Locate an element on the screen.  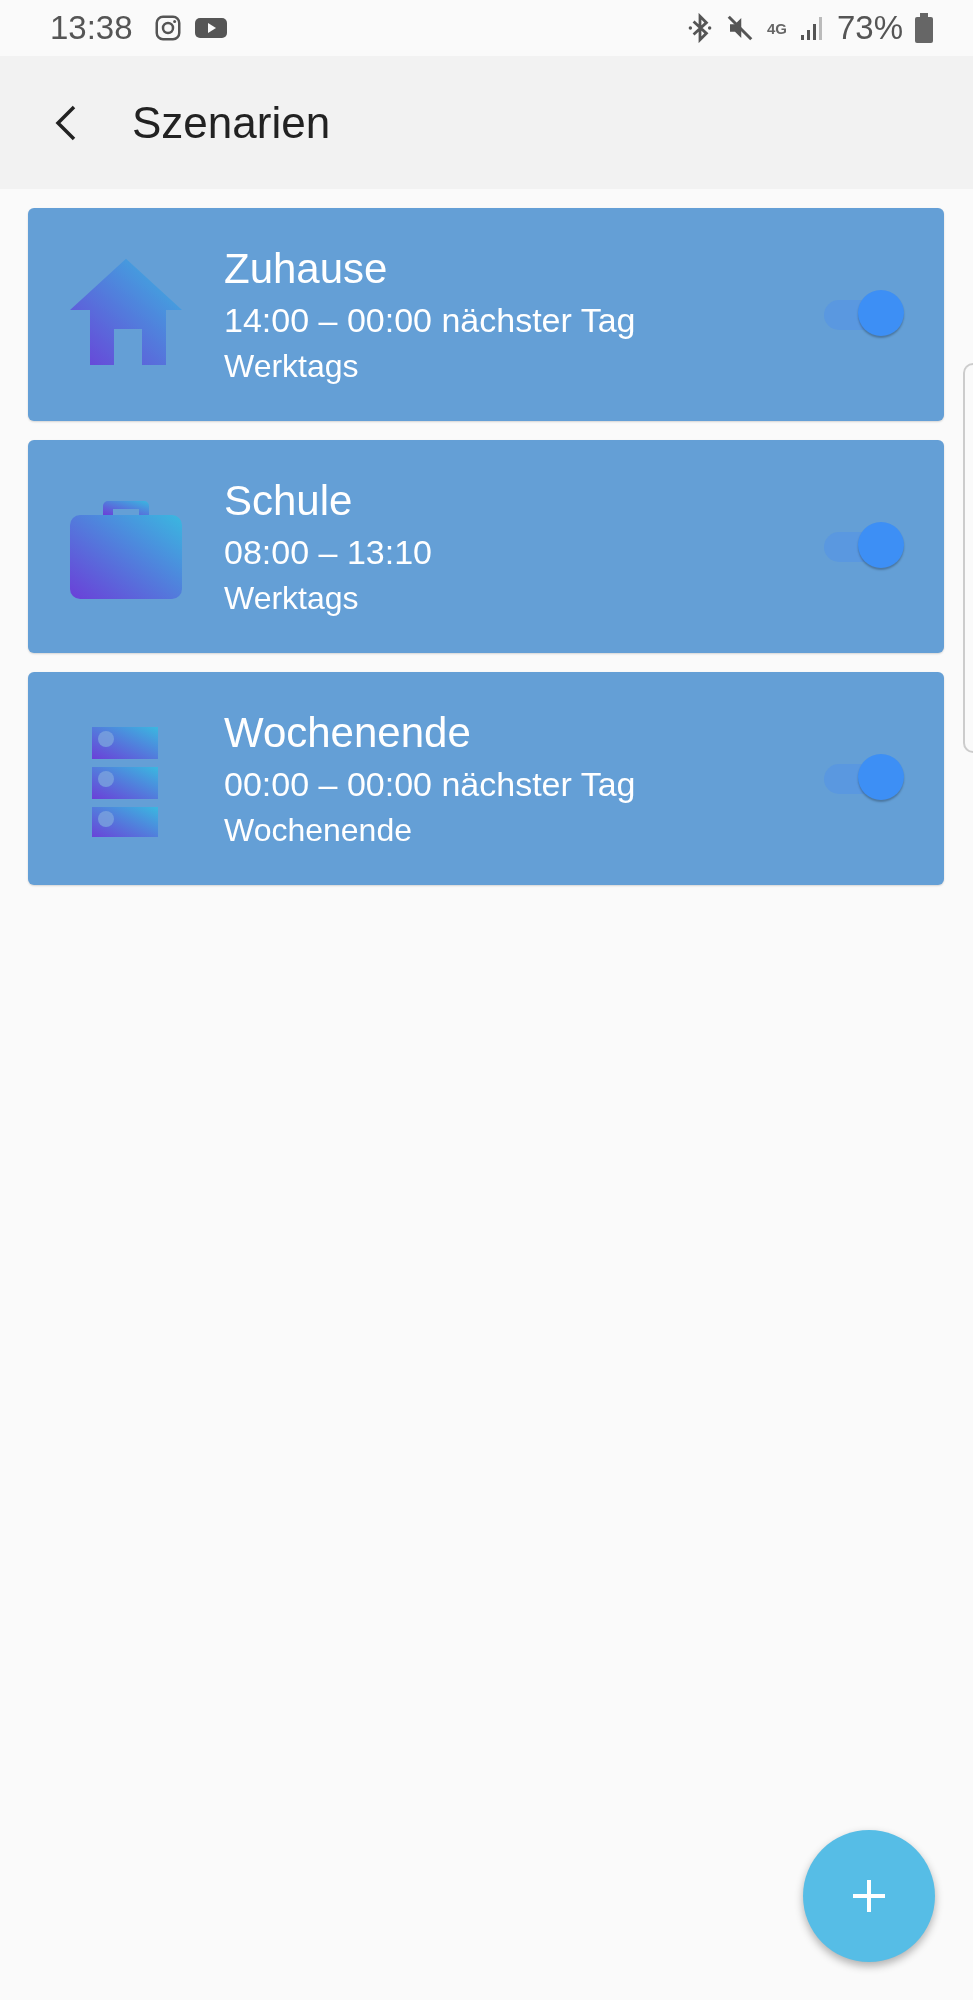
time-range: 00:00 – 00:00 nächster Tag is located at coordinates (430, 784).